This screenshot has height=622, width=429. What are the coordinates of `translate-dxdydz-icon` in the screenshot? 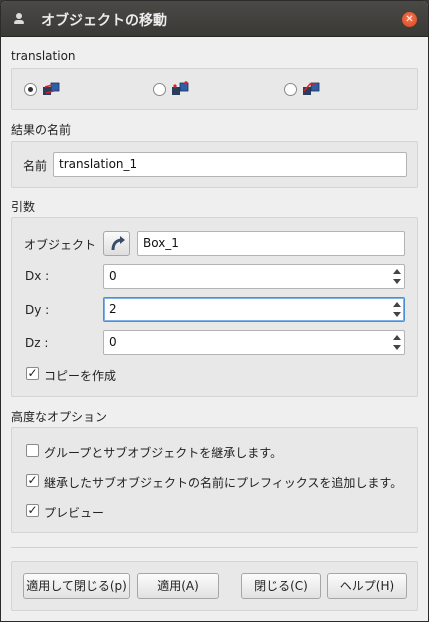 It's located at (311, 88).